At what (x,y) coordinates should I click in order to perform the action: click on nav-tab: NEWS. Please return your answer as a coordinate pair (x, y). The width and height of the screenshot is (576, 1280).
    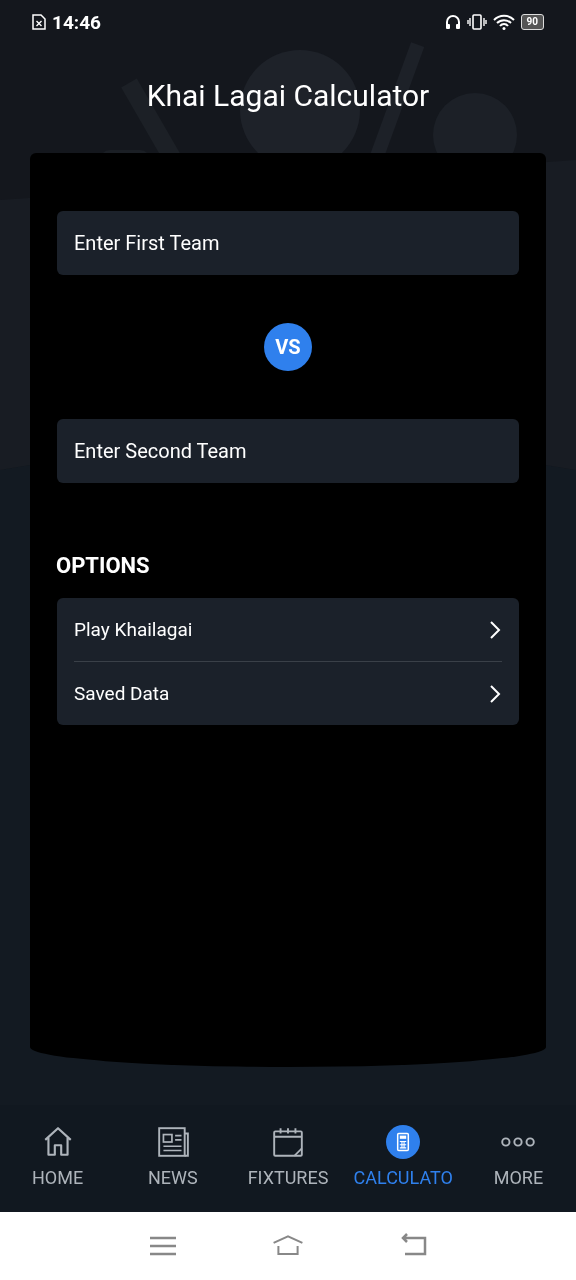
    Looking at the image, I should click on (173, 1158).